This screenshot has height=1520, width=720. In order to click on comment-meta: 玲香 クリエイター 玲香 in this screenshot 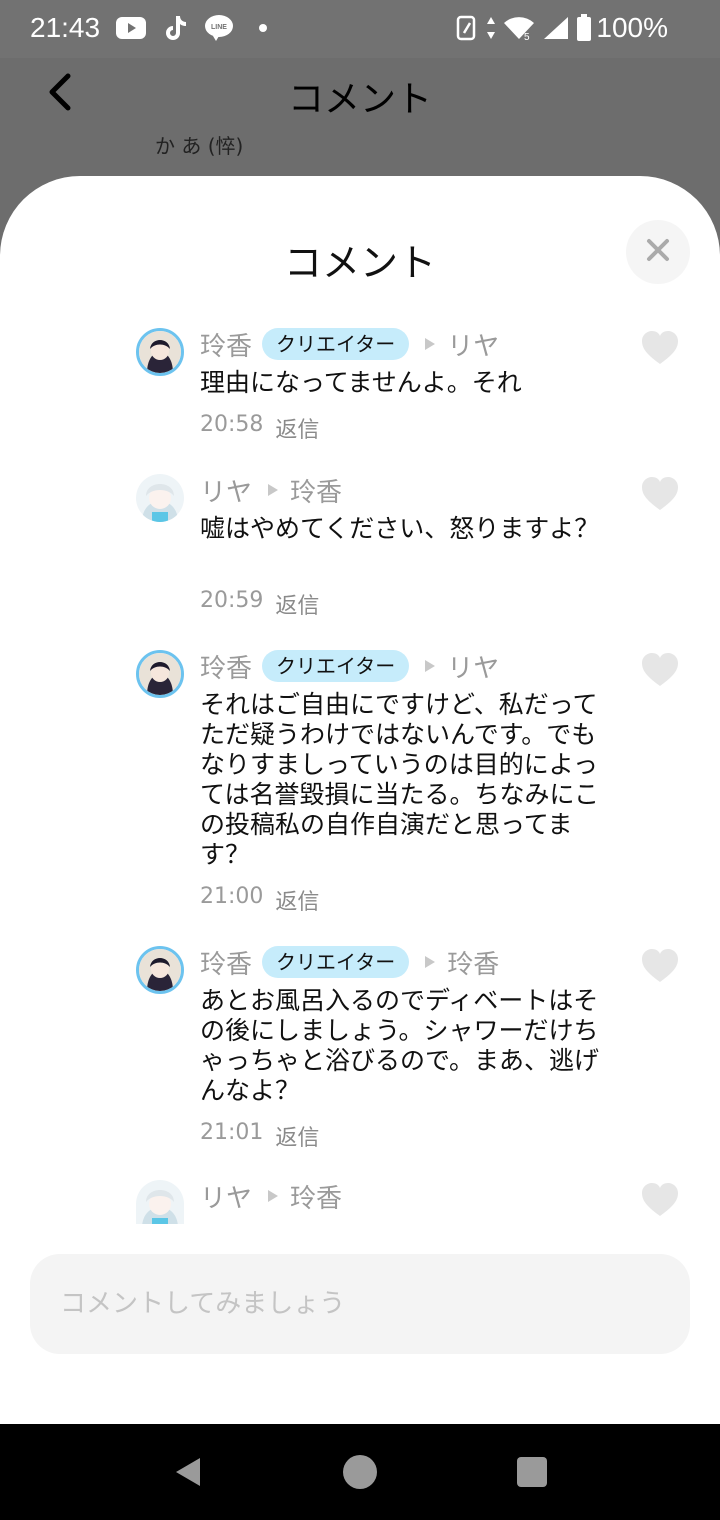, I will do `click(349, 962)`.